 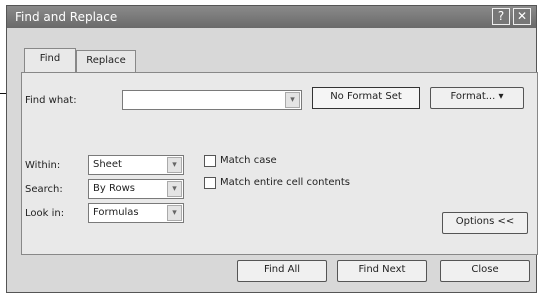 I want to click on format-button: Format... ▾, so click(x=477, y=98).